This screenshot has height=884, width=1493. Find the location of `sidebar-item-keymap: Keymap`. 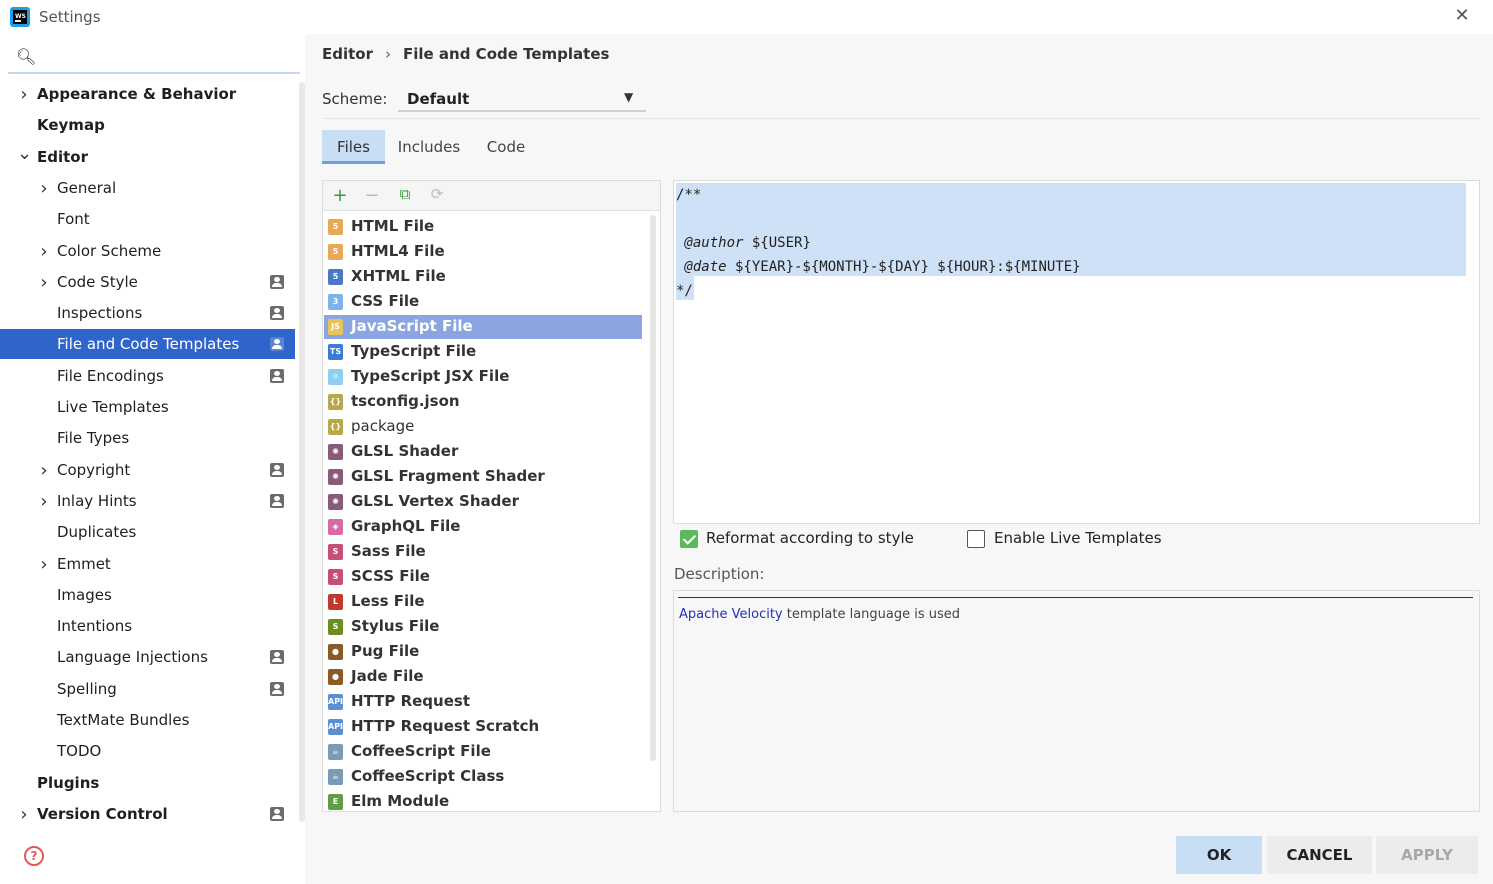

sidebar-item-keymap: Keymap is located at coordinates (147, 125).